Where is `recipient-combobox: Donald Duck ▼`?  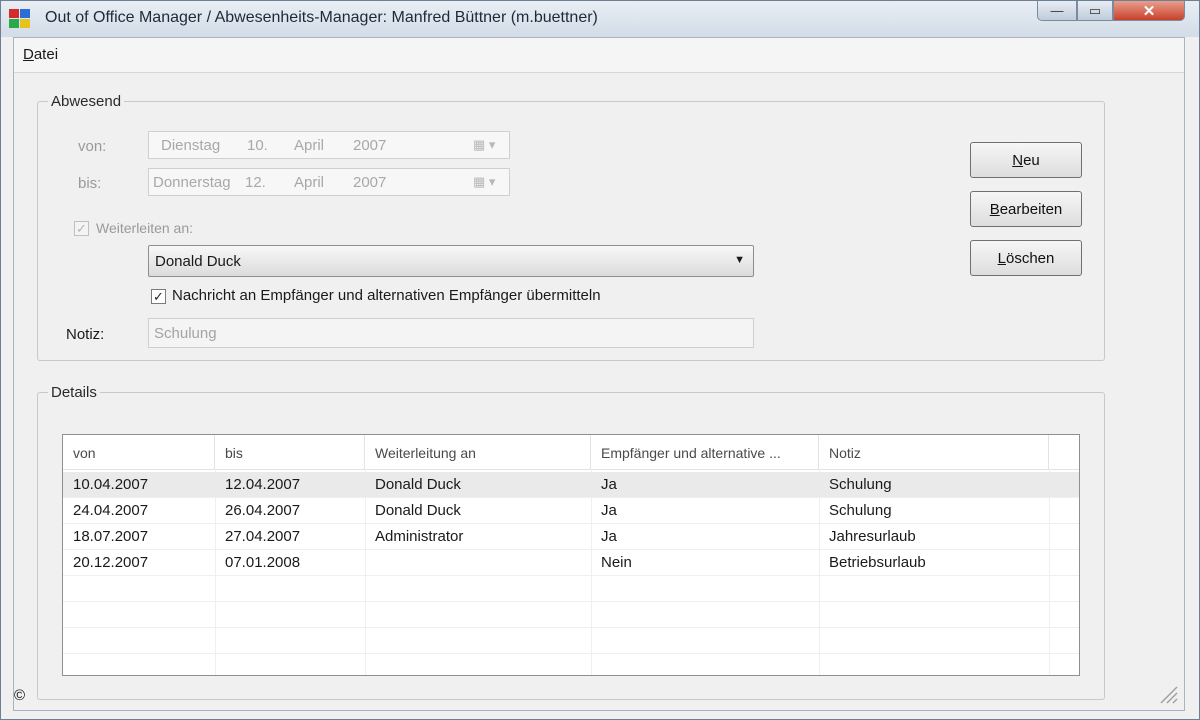 recipient-combobox: Donald Duck ▼ is located at coordinates (451, 261).